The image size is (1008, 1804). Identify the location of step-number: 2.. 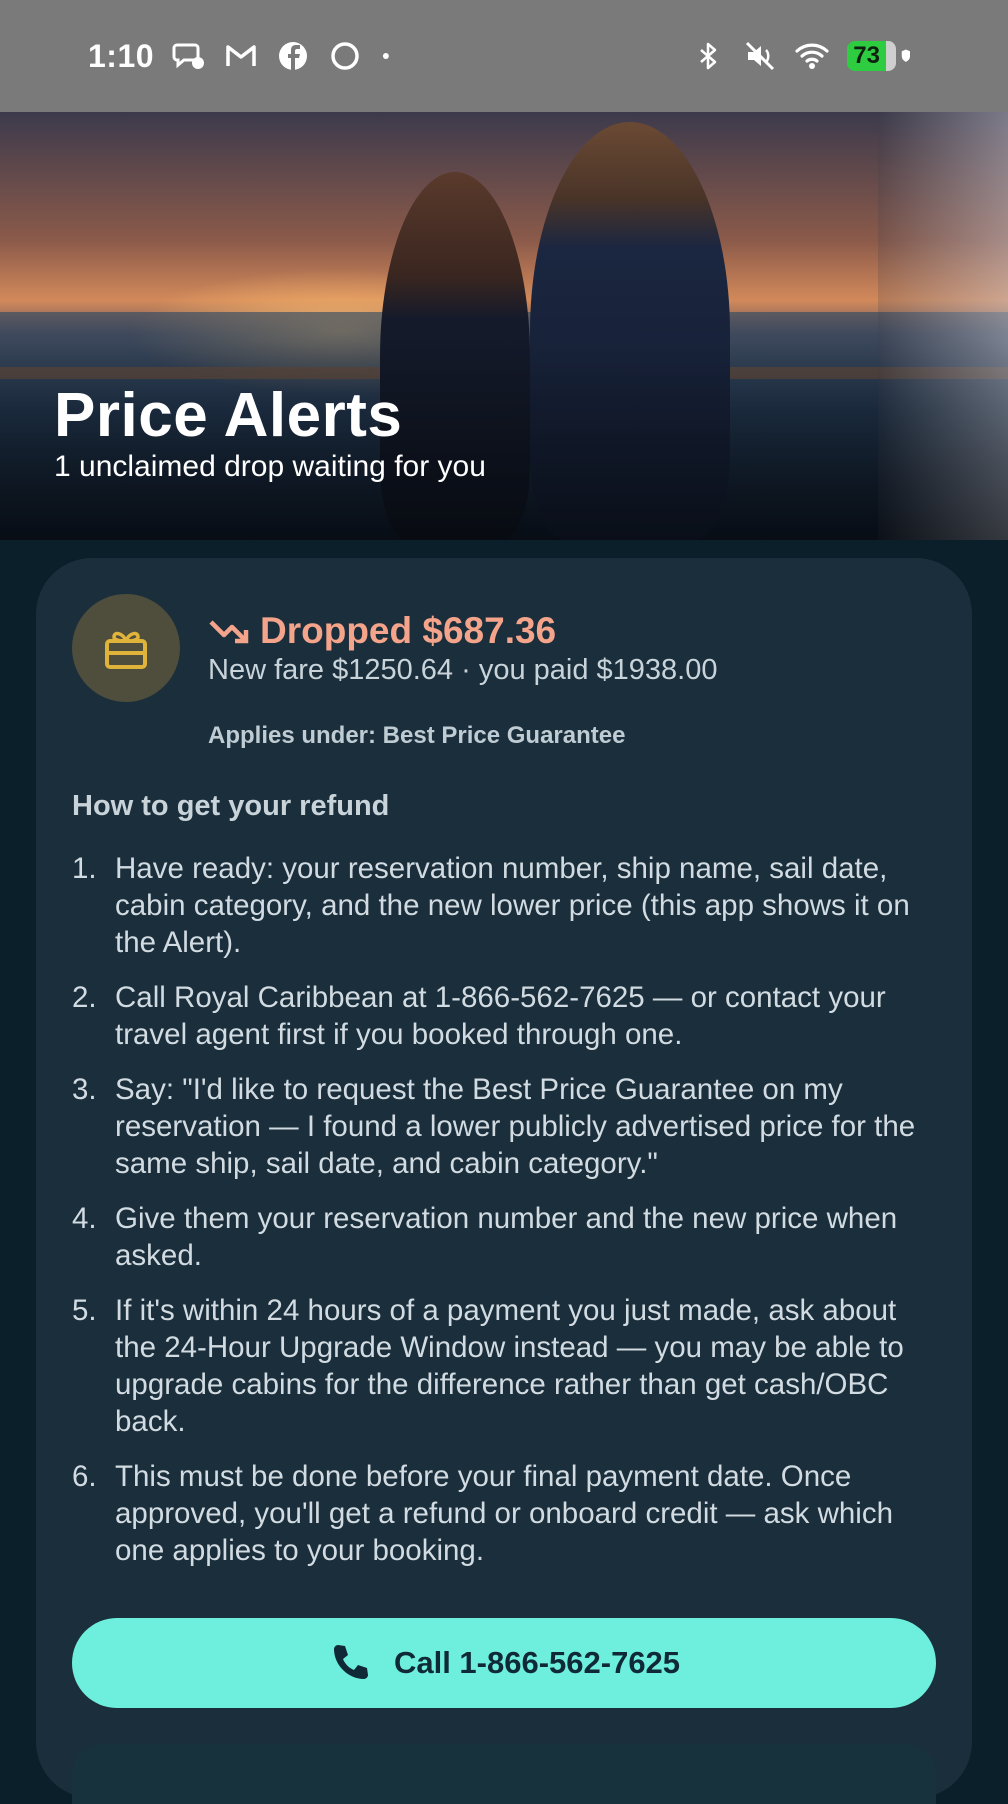
(84, 997).